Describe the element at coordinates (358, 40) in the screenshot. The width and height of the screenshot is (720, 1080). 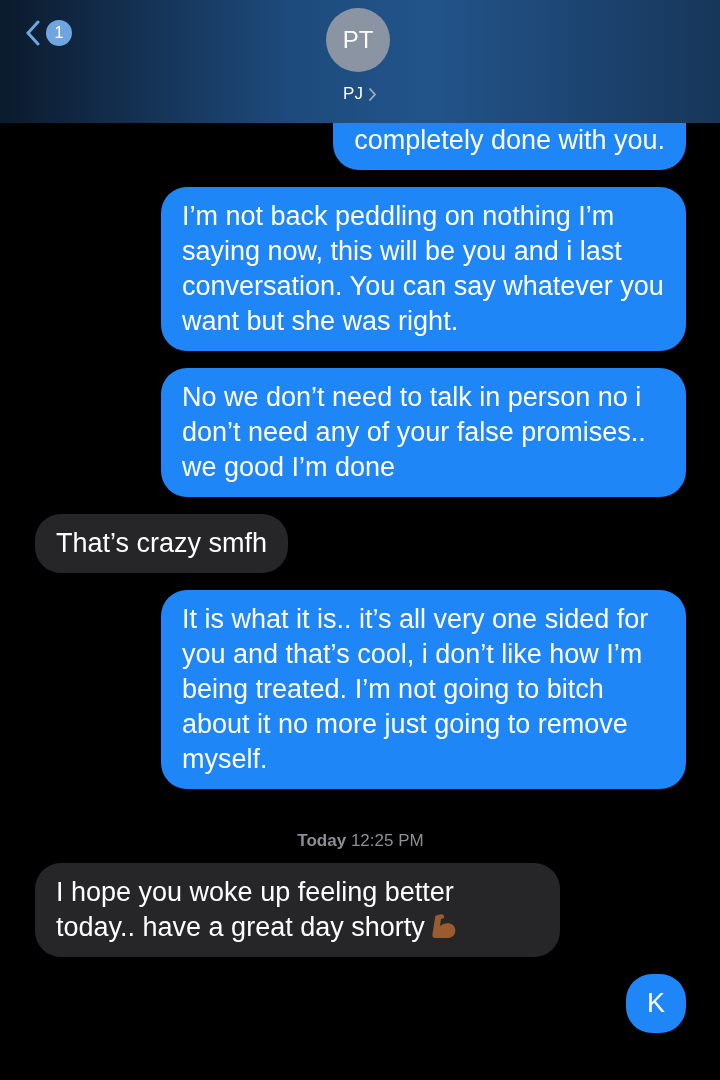
I see `contact-avatar: PT` at that location.